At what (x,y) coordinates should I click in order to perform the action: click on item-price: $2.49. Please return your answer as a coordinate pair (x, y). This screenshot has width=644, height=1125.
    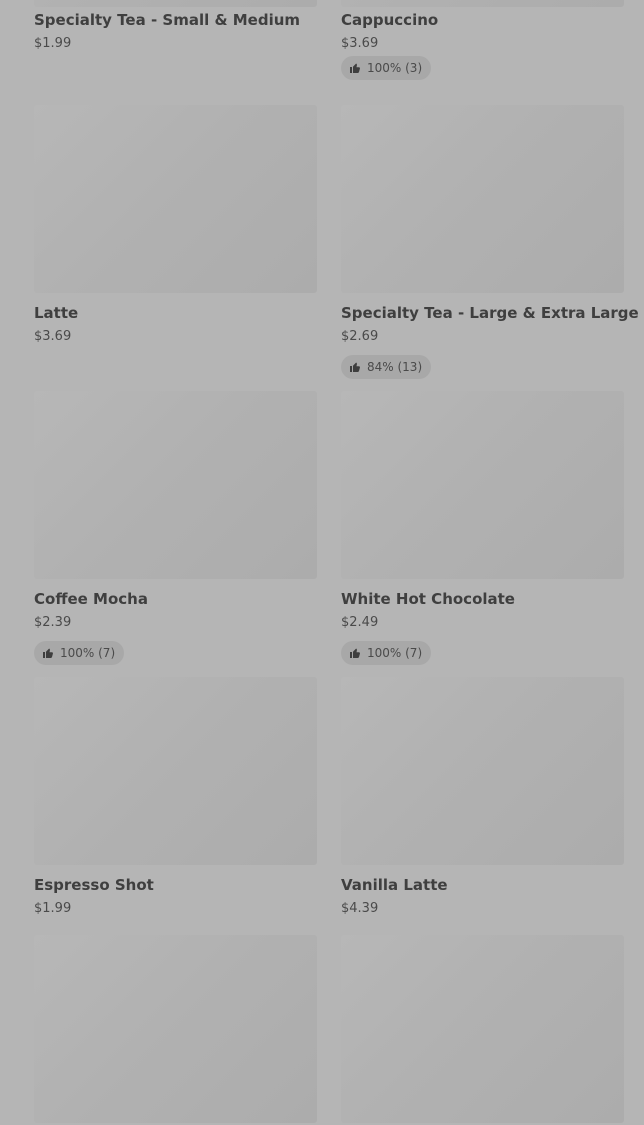
    Looking at the image, I should click on (360, 622).